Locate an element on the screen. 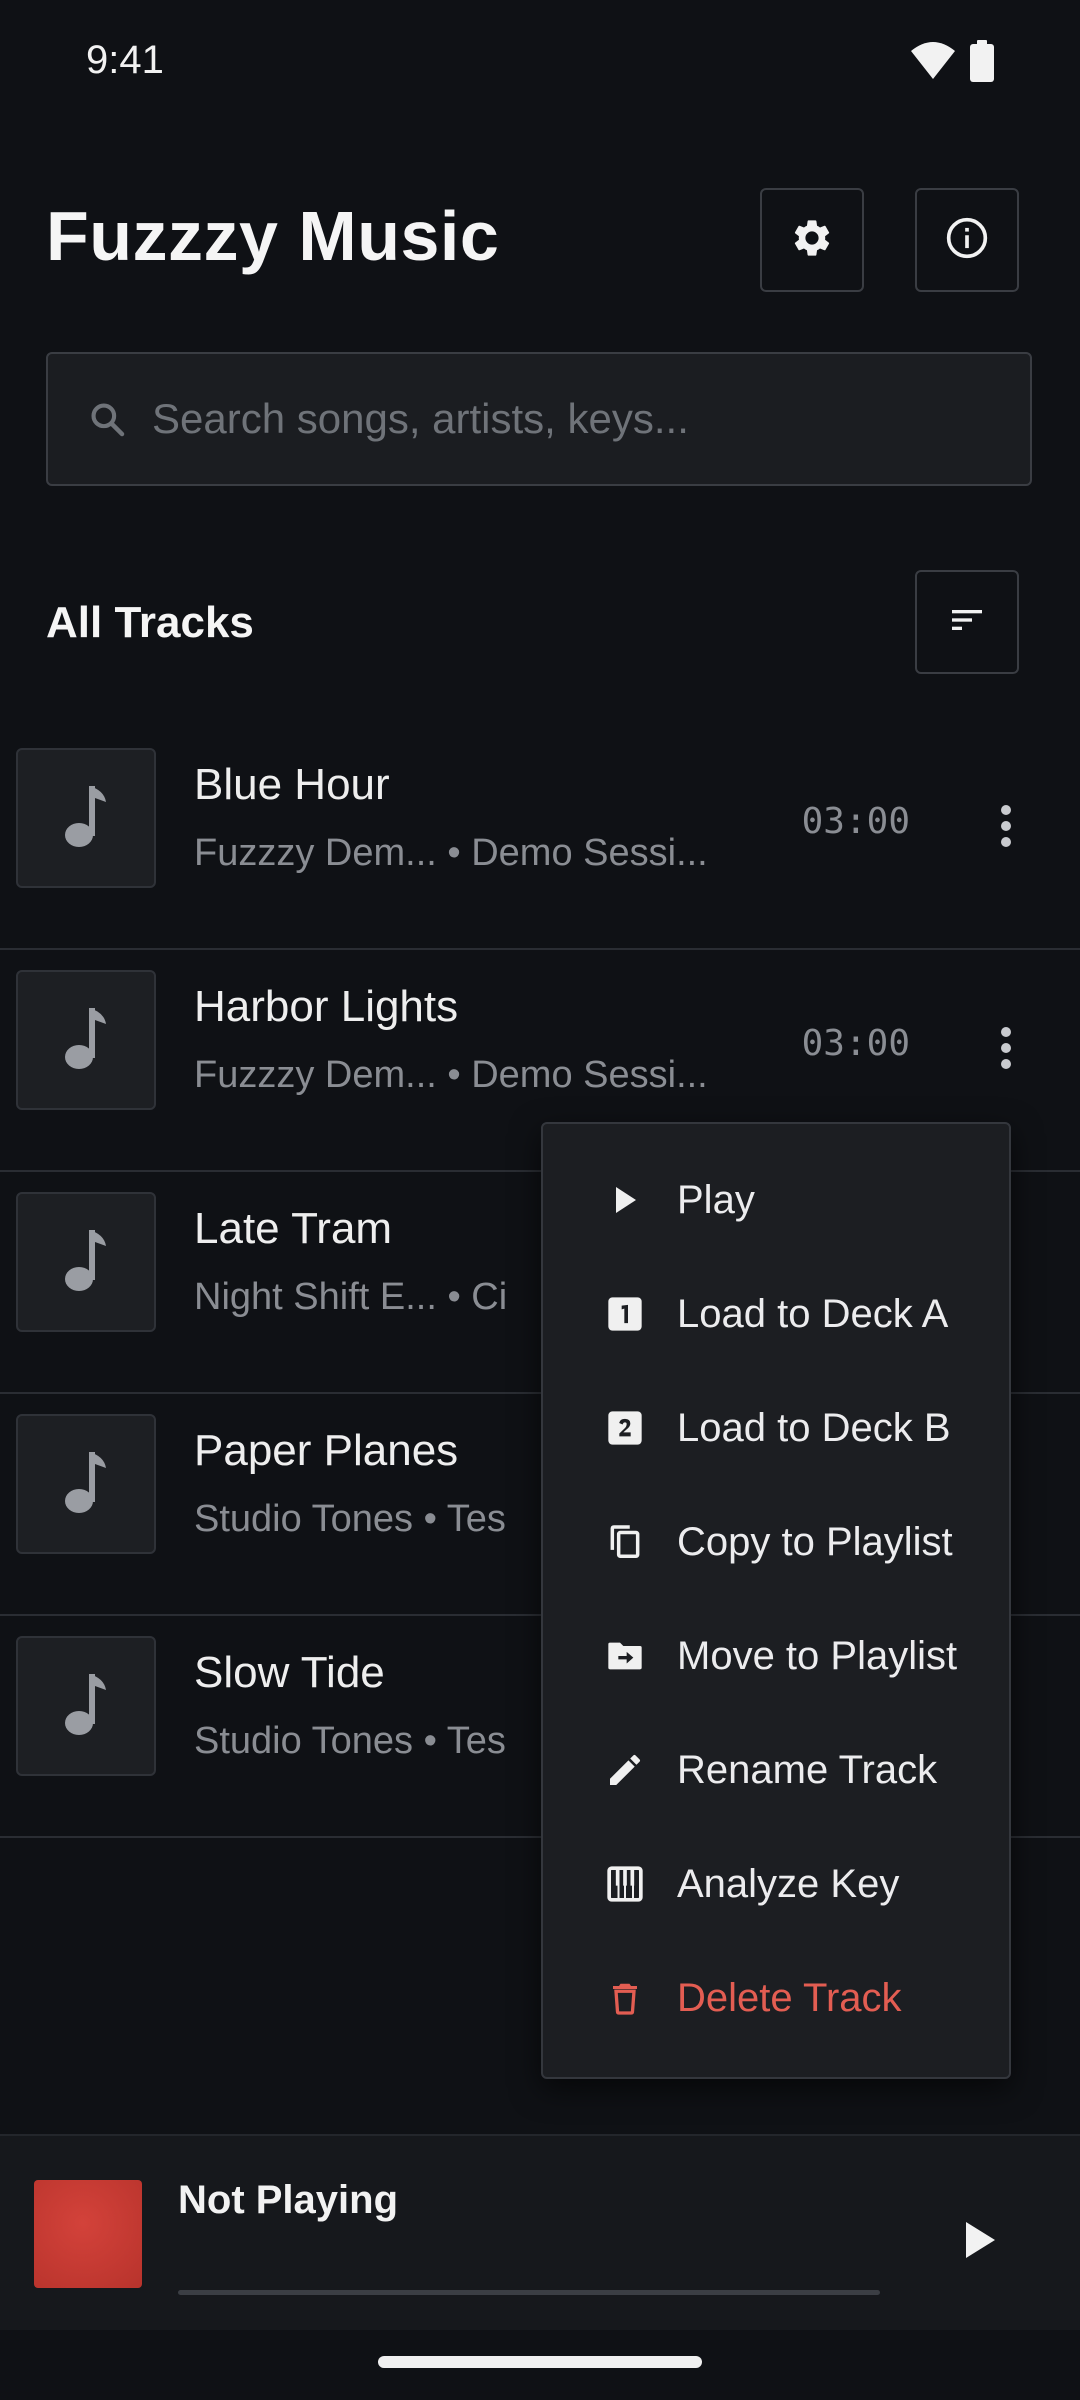  section-title: All Tracks is located at coordinates (150, 622).